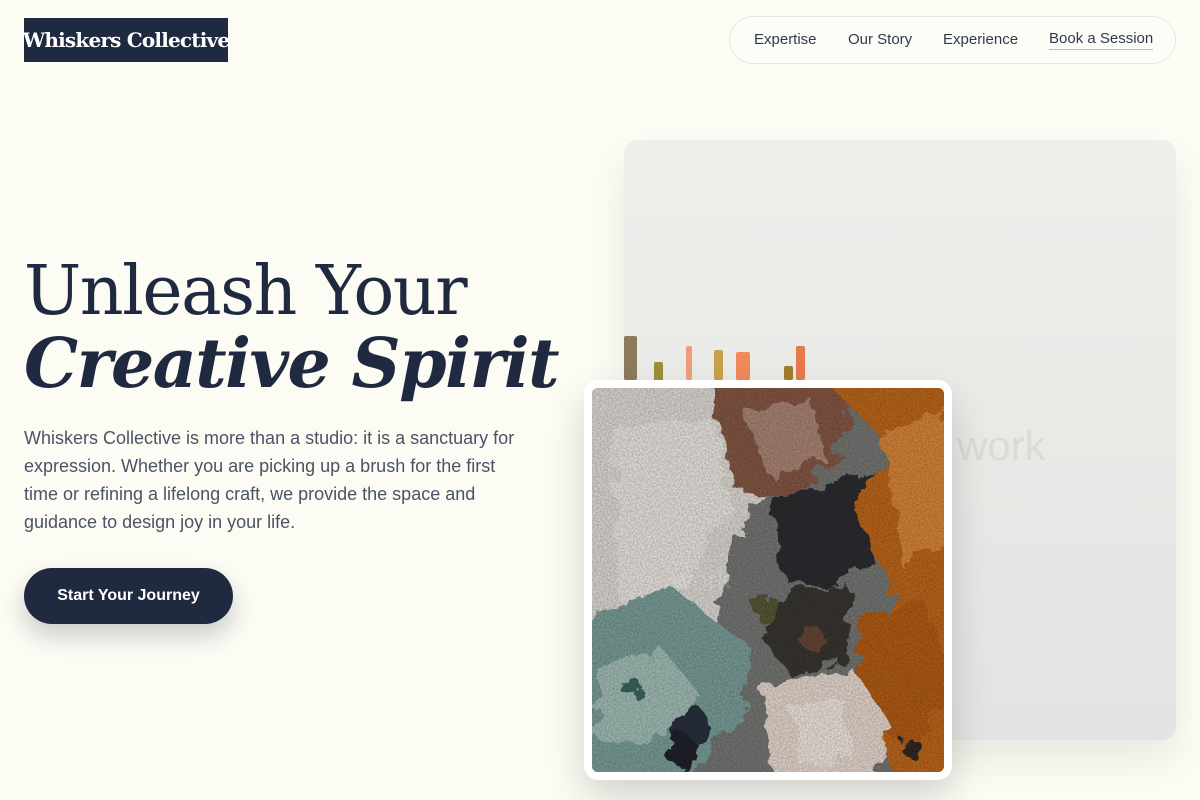  What do you see at coordinates (980, 39) in the screenshot?
I see `nav-item-experience: Experience` at bounding box center [980, 39].